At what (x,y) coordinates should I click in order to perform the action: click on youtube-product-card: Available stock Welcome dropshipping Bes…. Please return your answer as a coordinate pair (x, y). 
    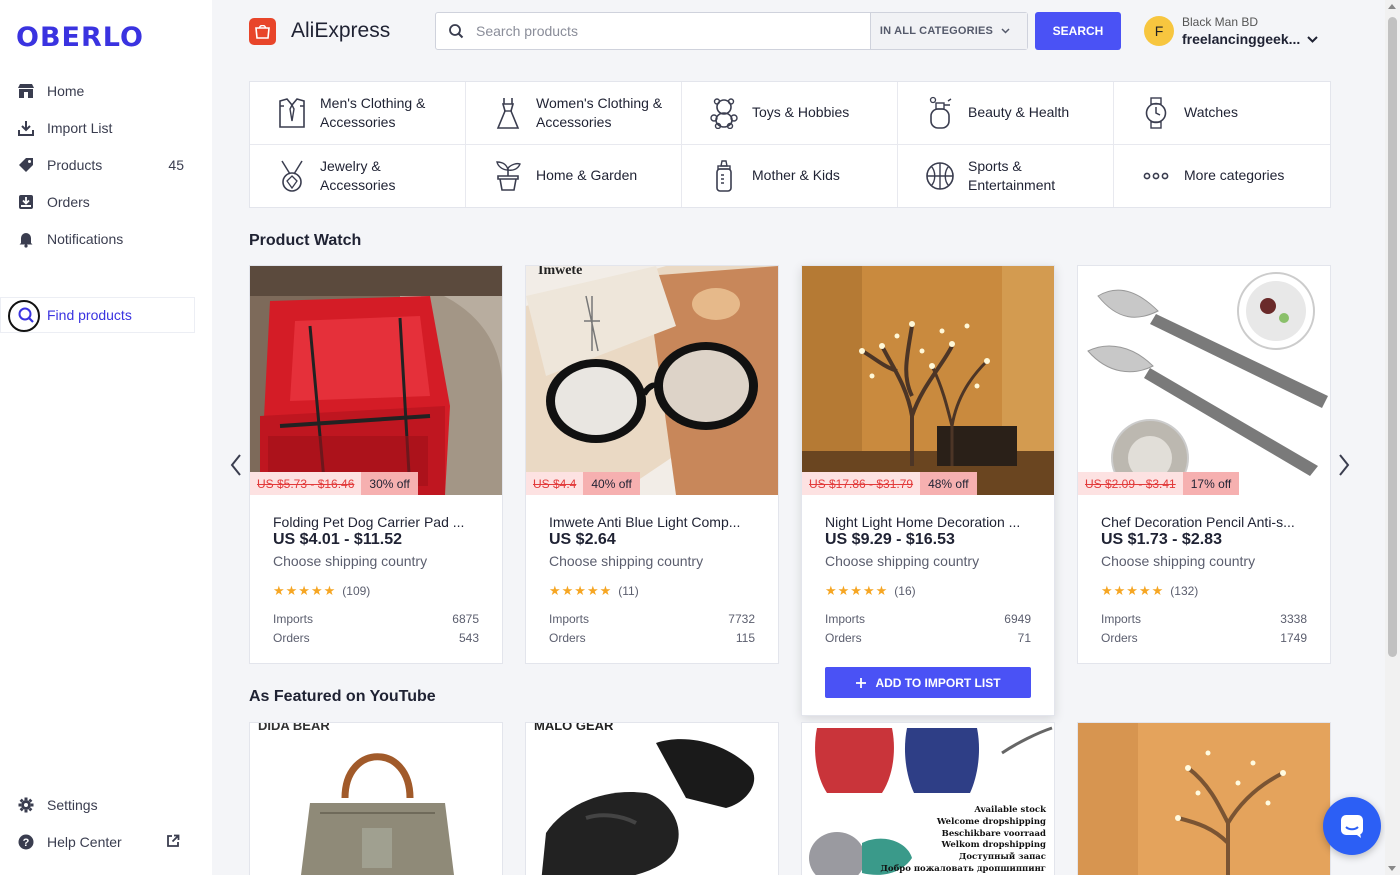
    Looking at the image, I should click on (928, 798).